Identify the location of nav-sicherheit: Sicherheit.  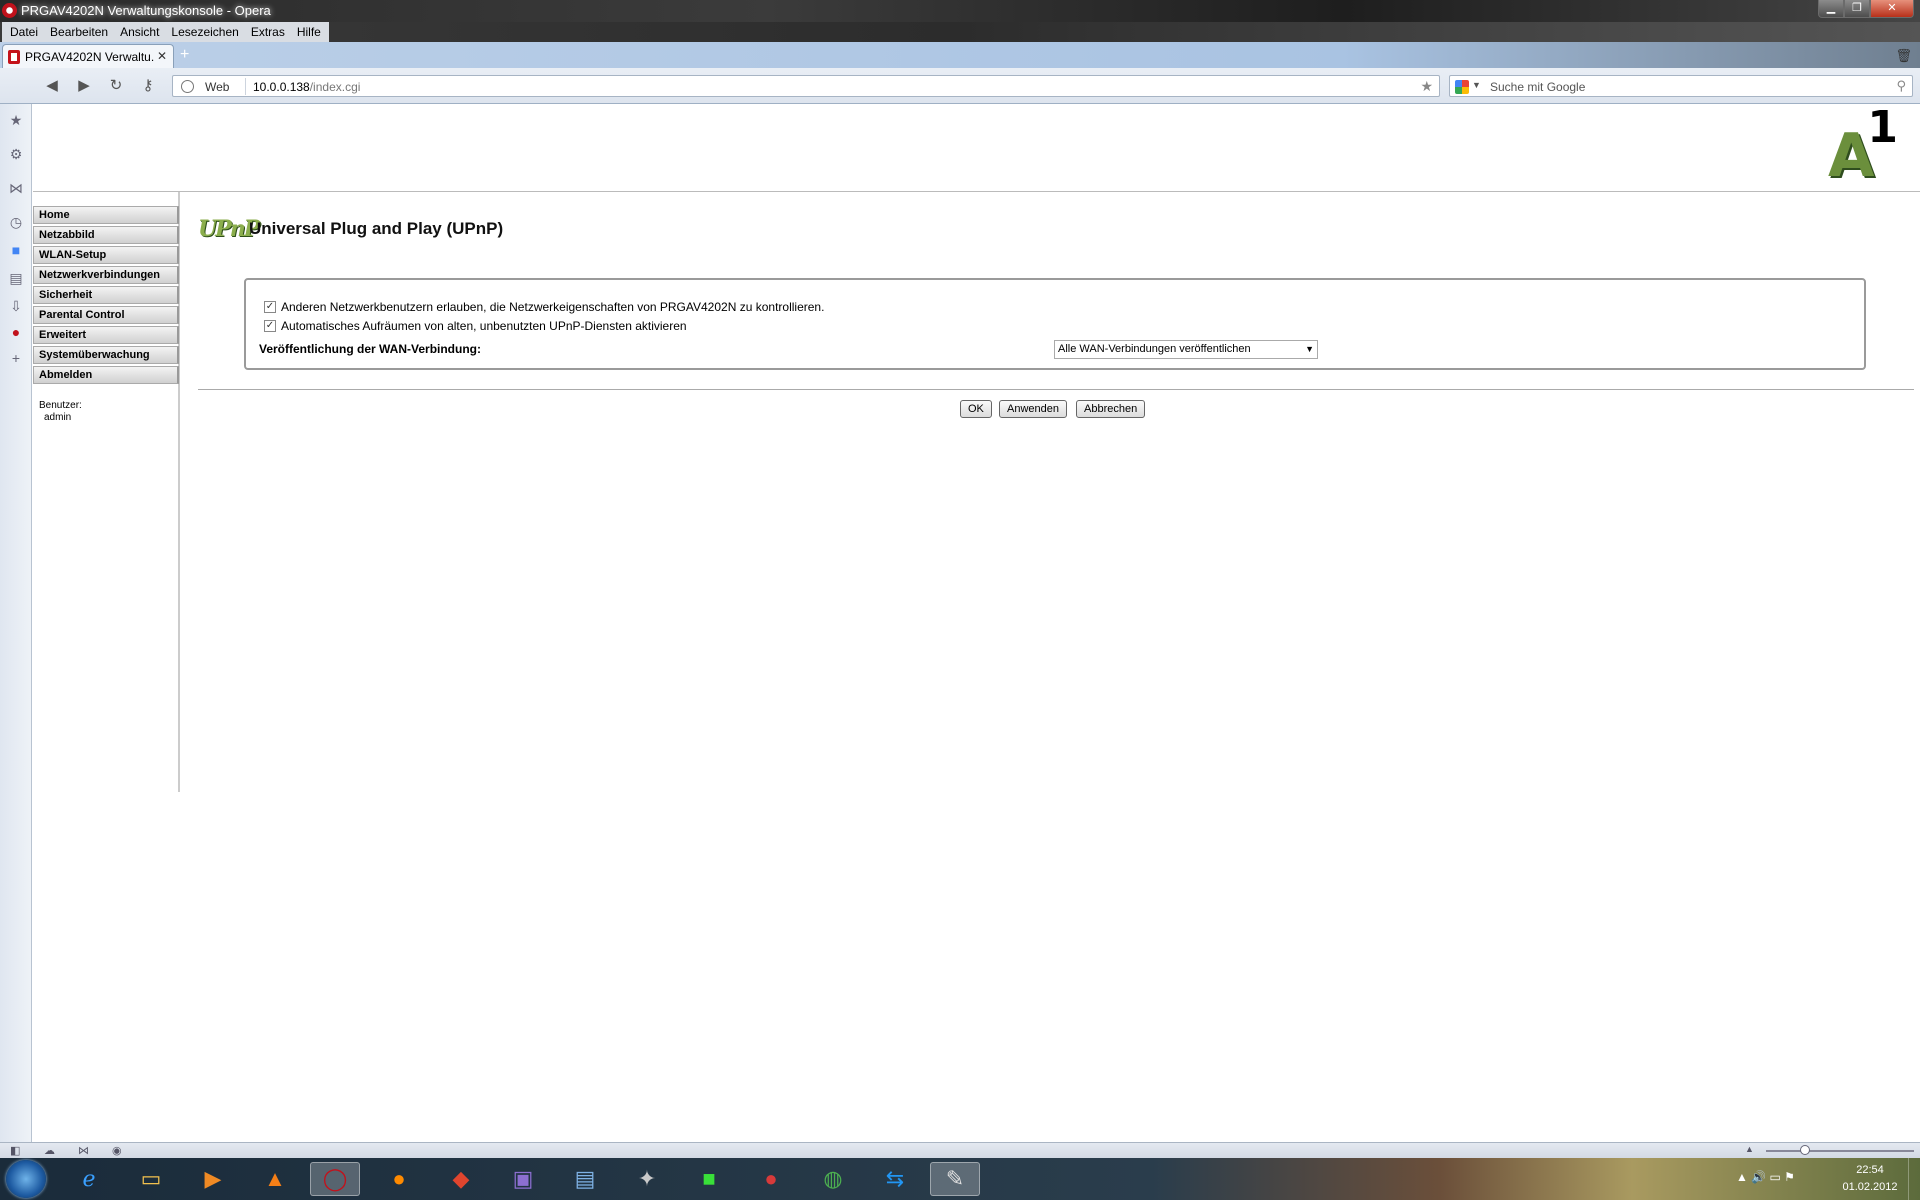
(106, 295).